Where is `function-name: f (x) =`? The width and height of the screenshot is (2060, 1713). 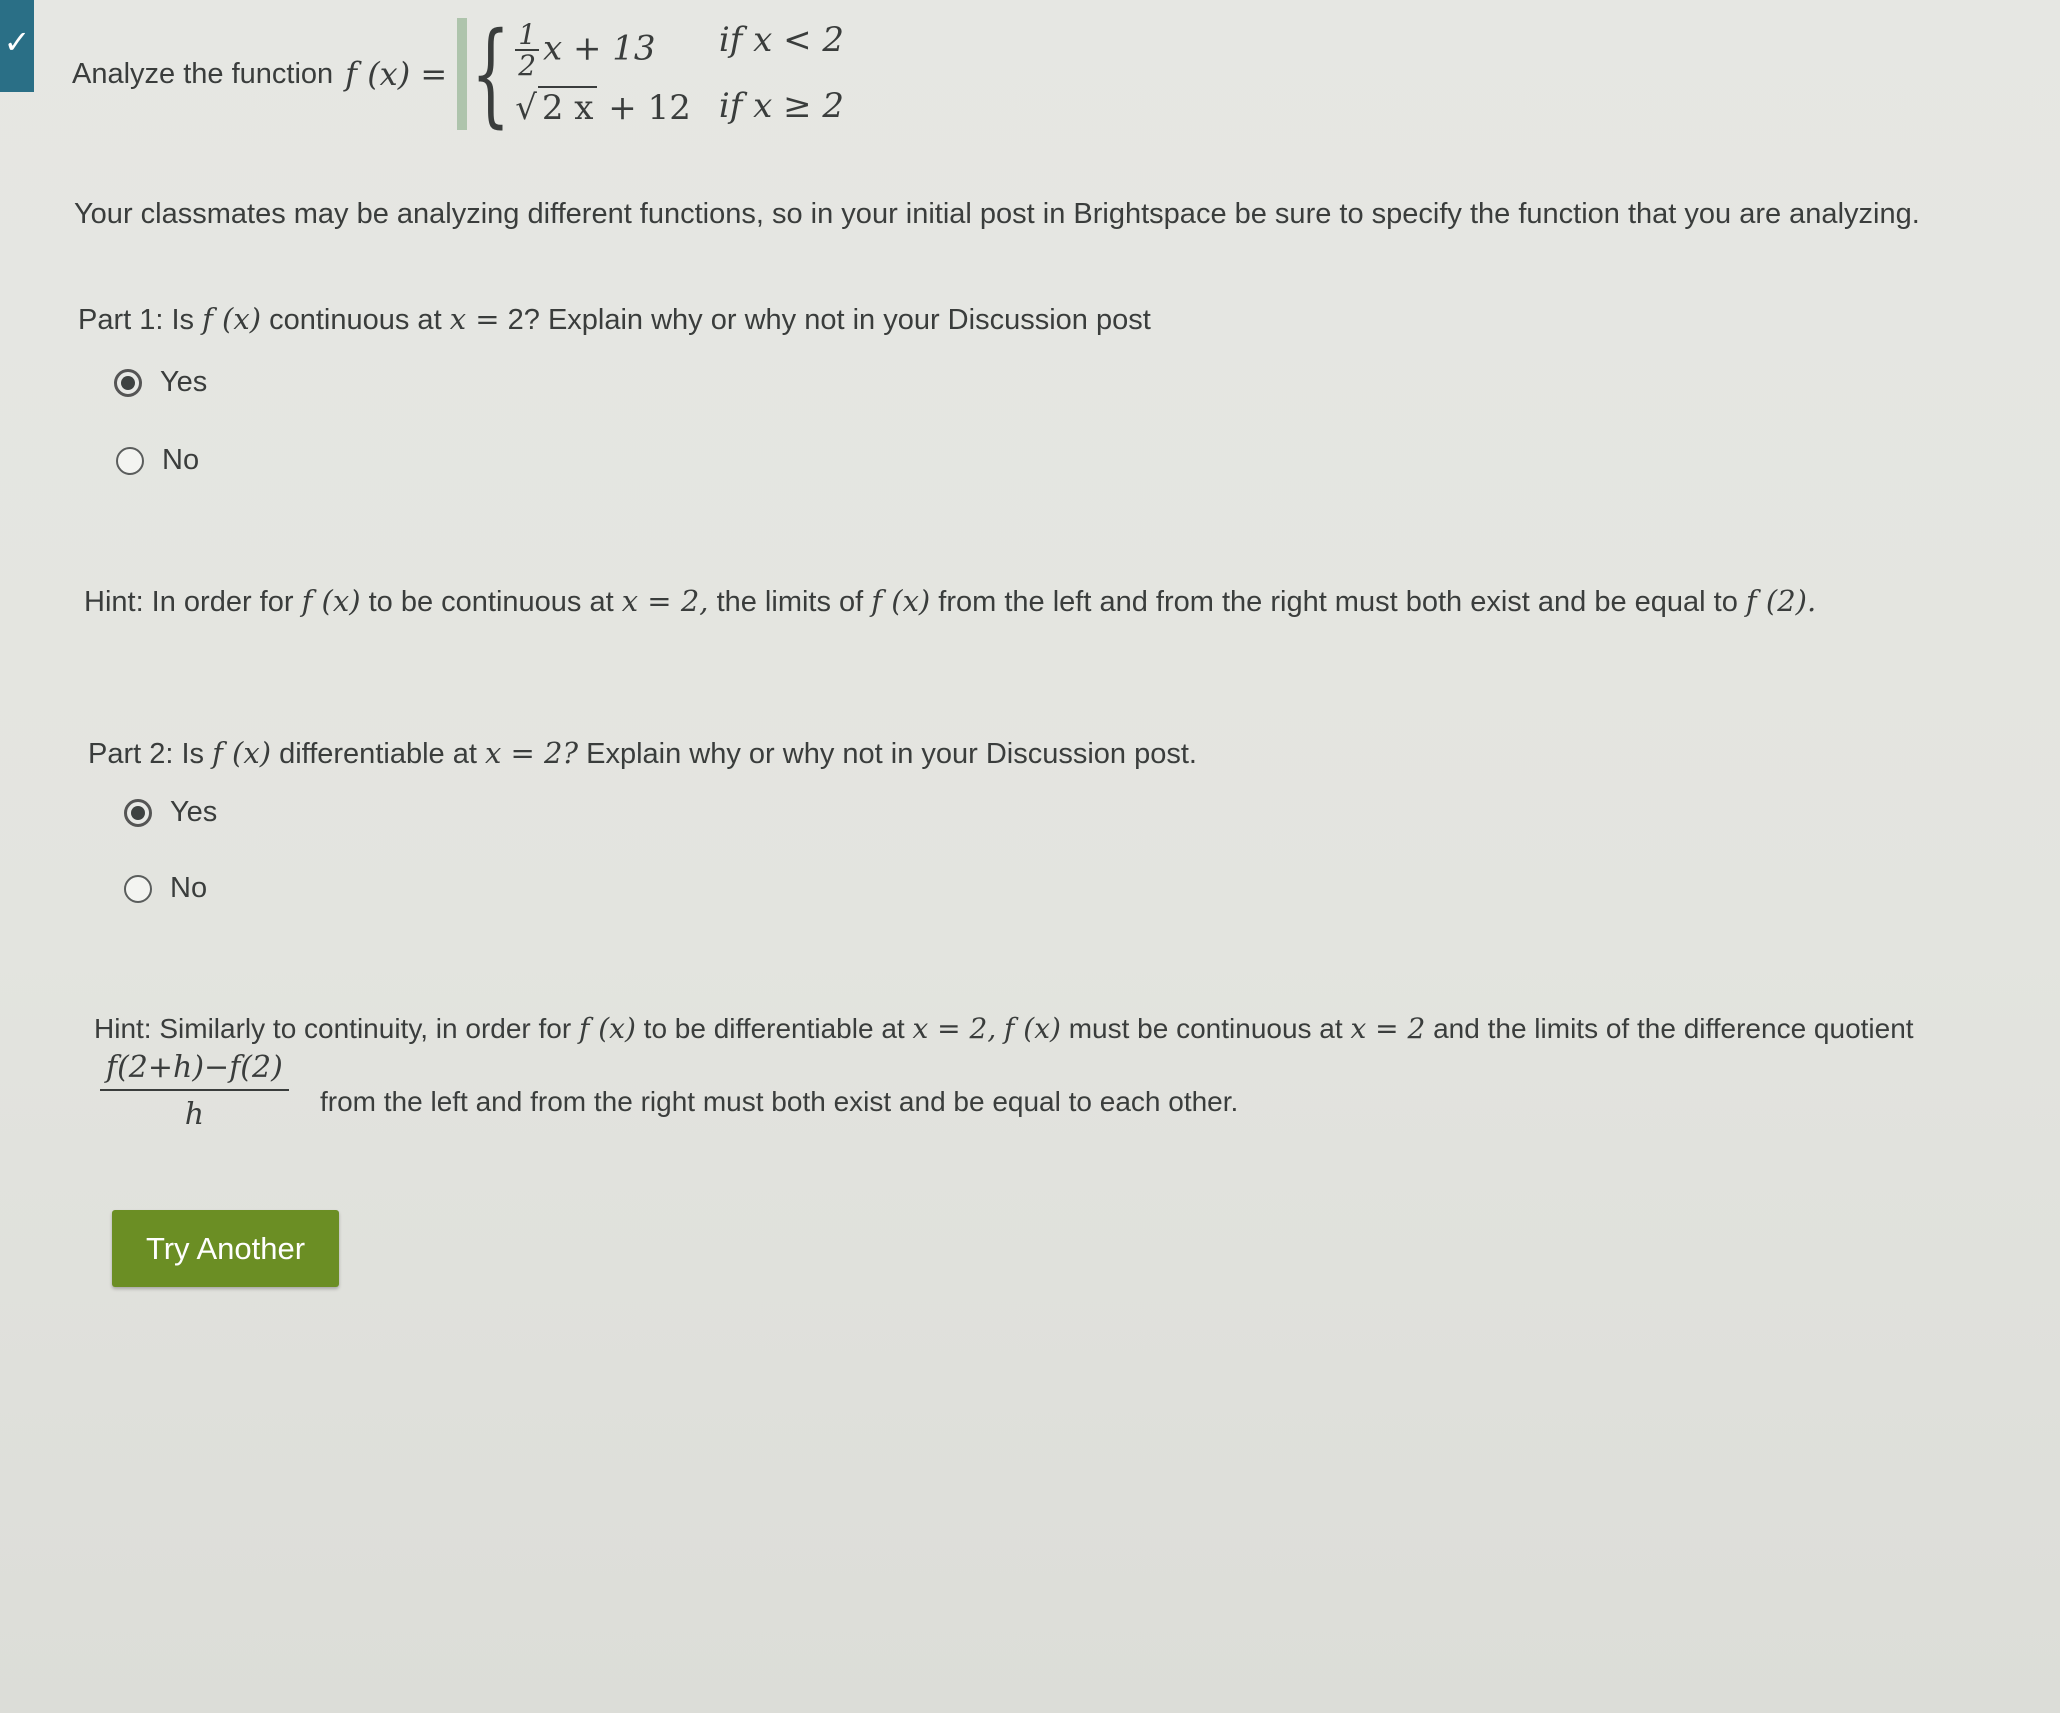
function-name: f (x) = is located at coordinates (396, 74).